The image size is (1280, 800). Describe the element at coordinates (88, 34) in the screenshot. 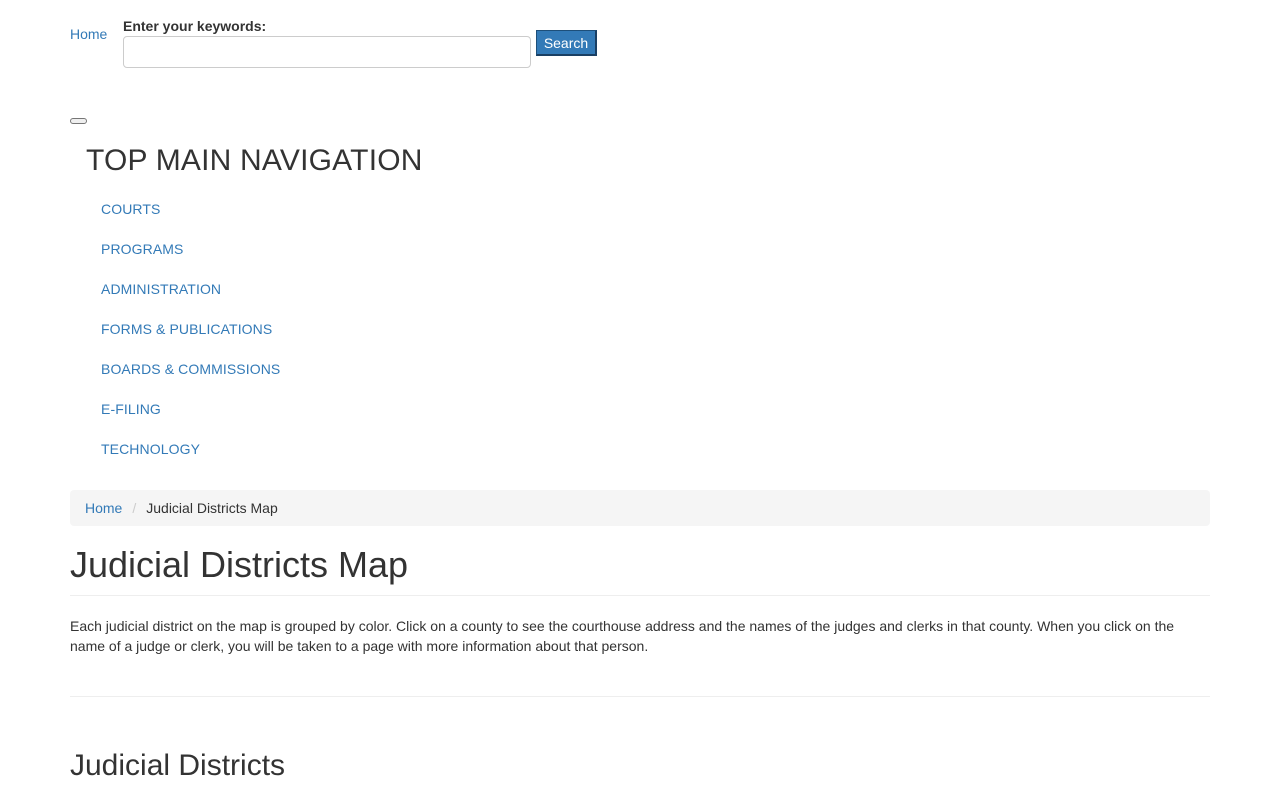

I see `home-logo-link: Home` at that location.